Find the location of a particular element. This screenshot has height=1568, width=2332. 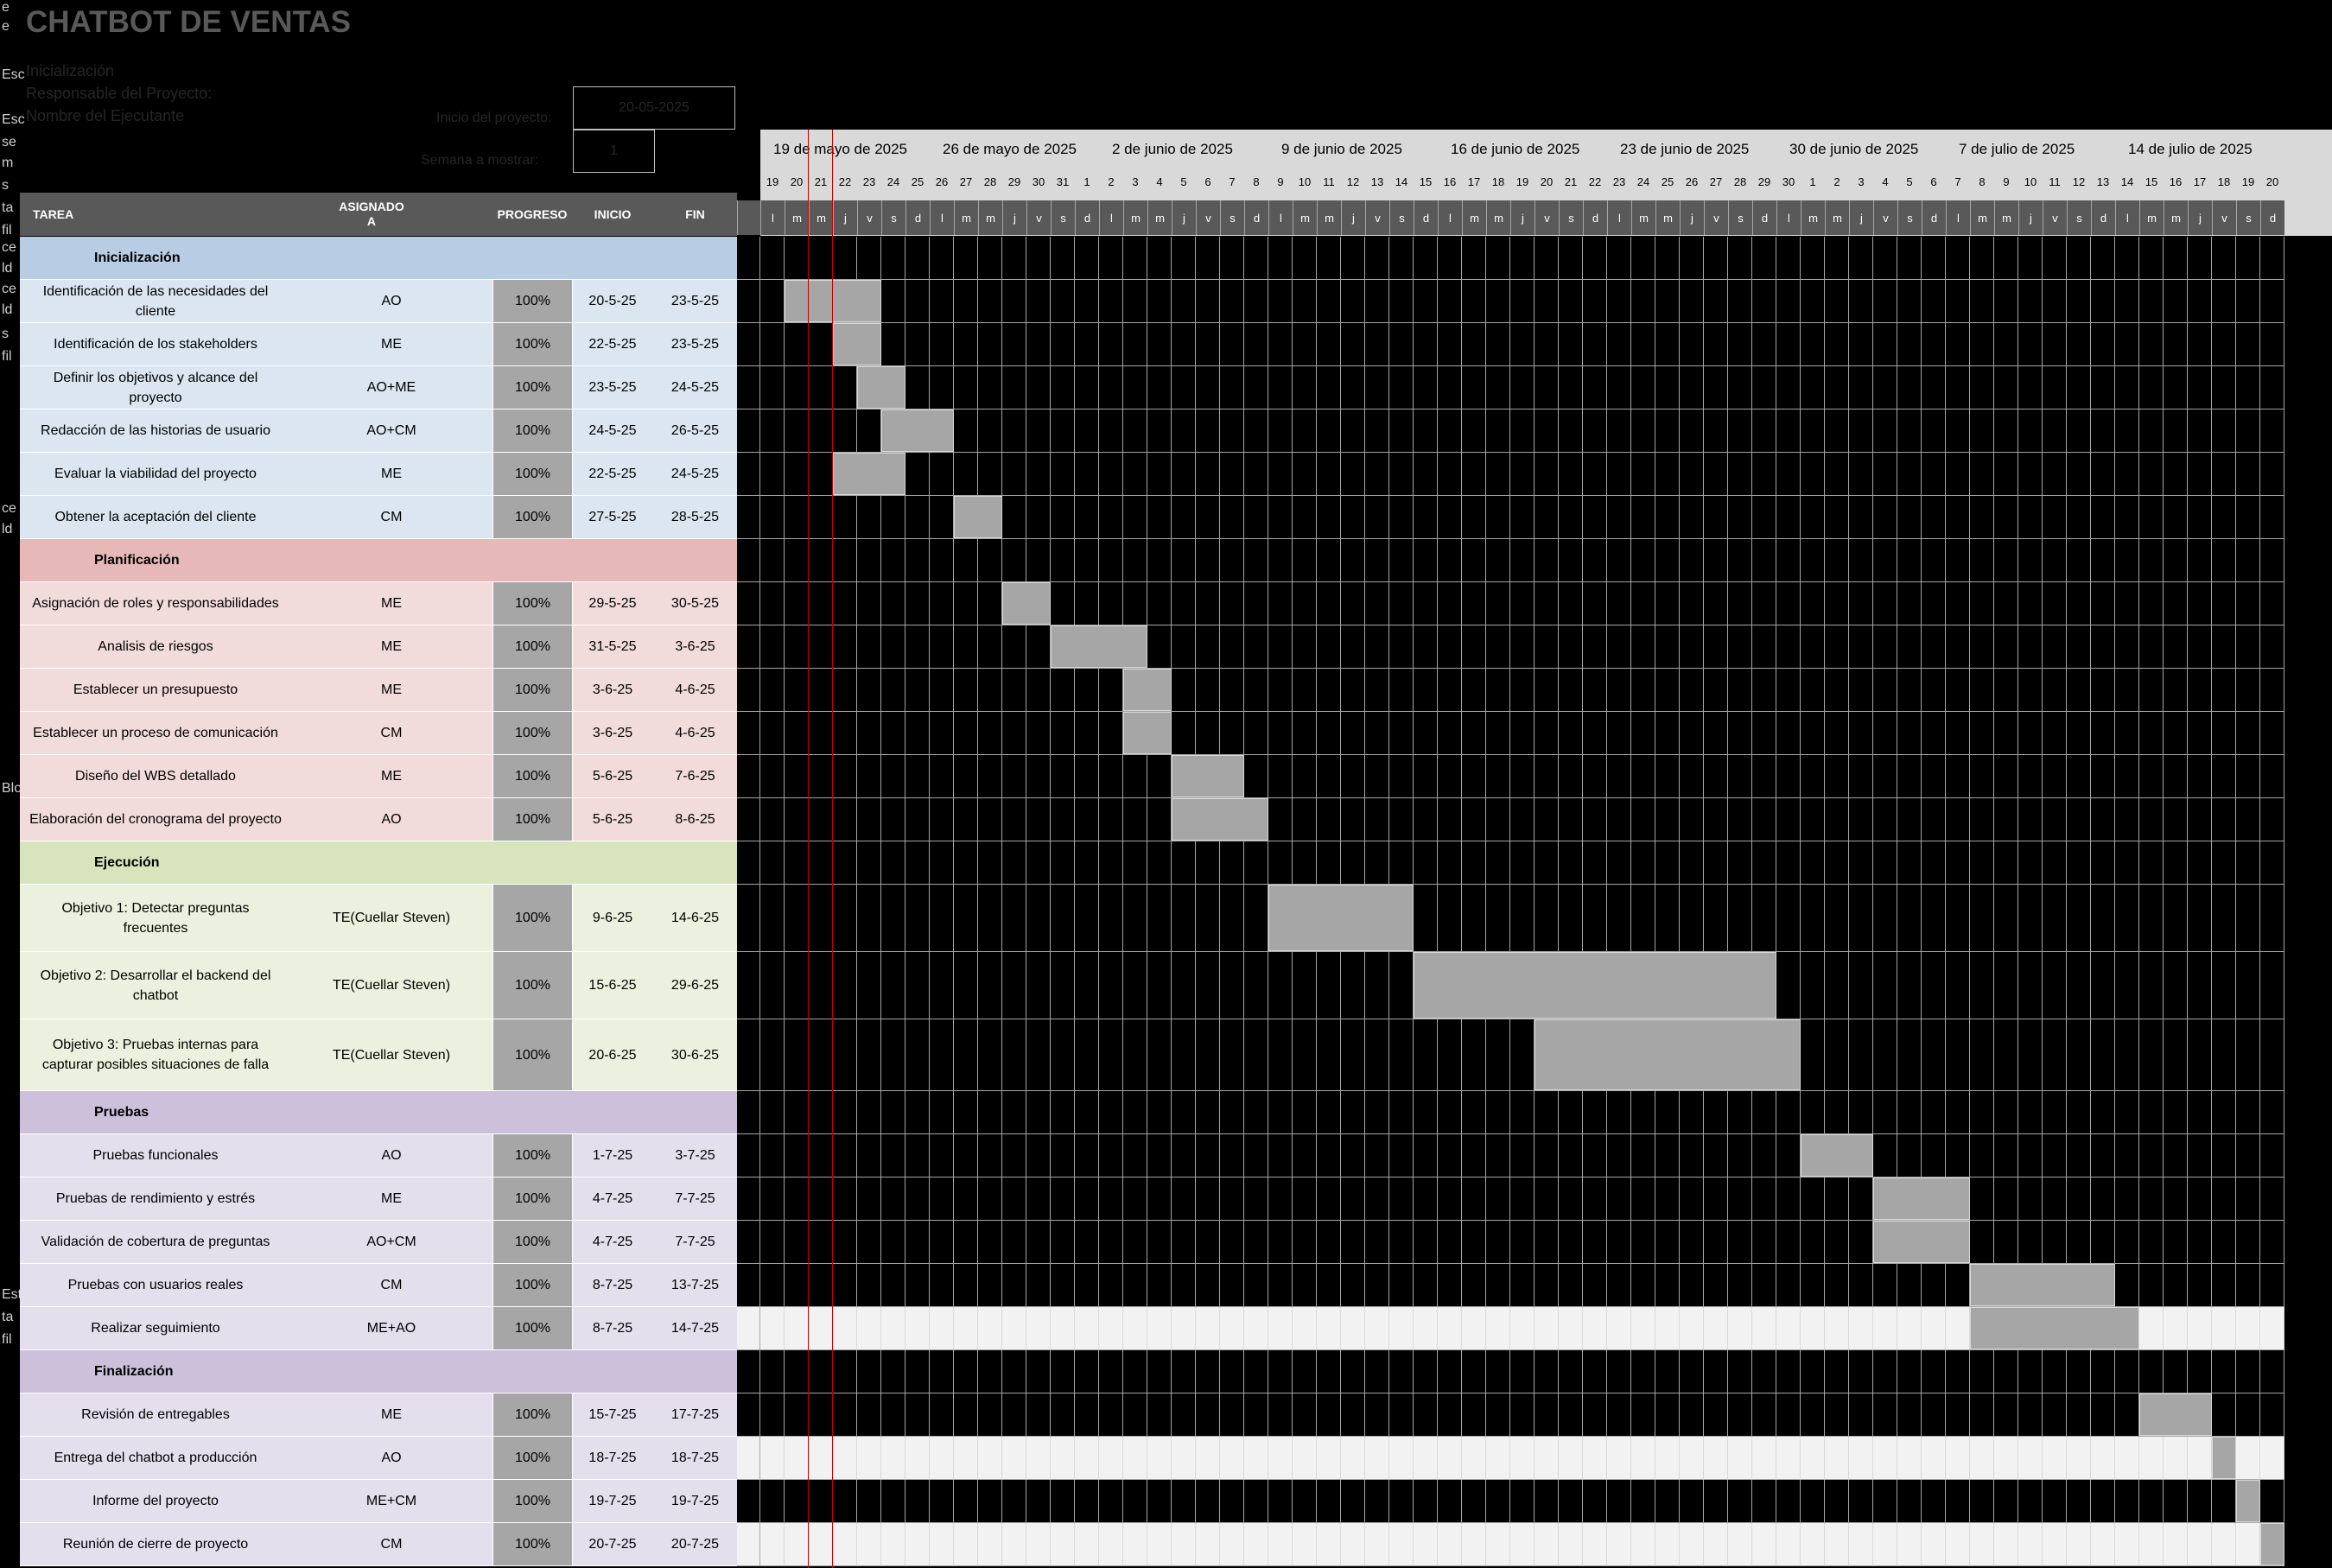

day-number: 30 is located at coordinates (1788, 181).